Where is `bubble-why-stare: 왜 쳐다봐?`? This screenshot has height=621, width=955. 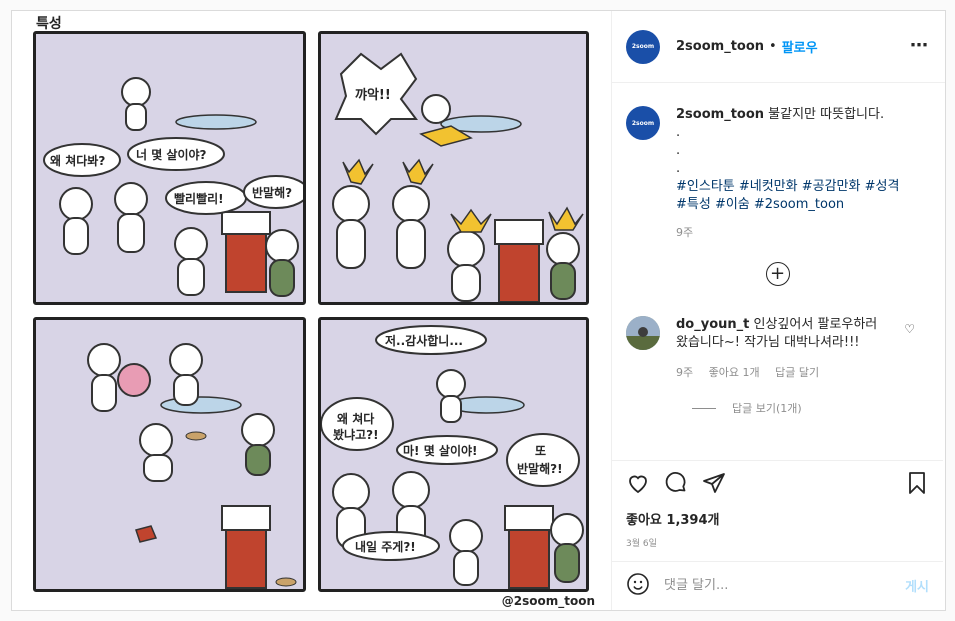 bubble-why-stare: 왜 쳐다봐? is located at coordinates (78, 161).